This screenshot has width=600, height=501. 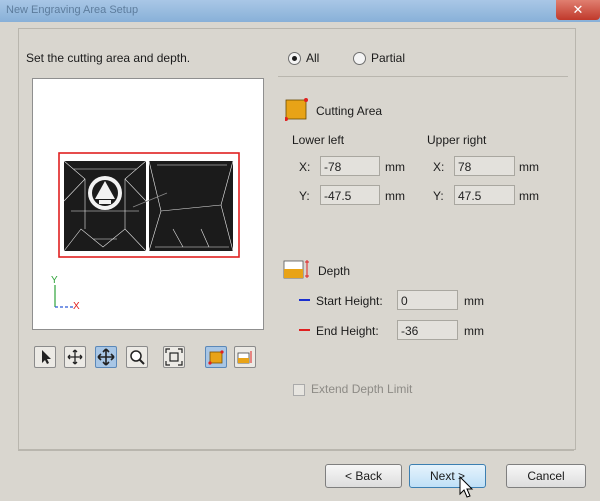 What do you see at coordinates (299, 390) in the screenshot?
I see `extend-depth-checkbox` at bounding box center [299, 390].